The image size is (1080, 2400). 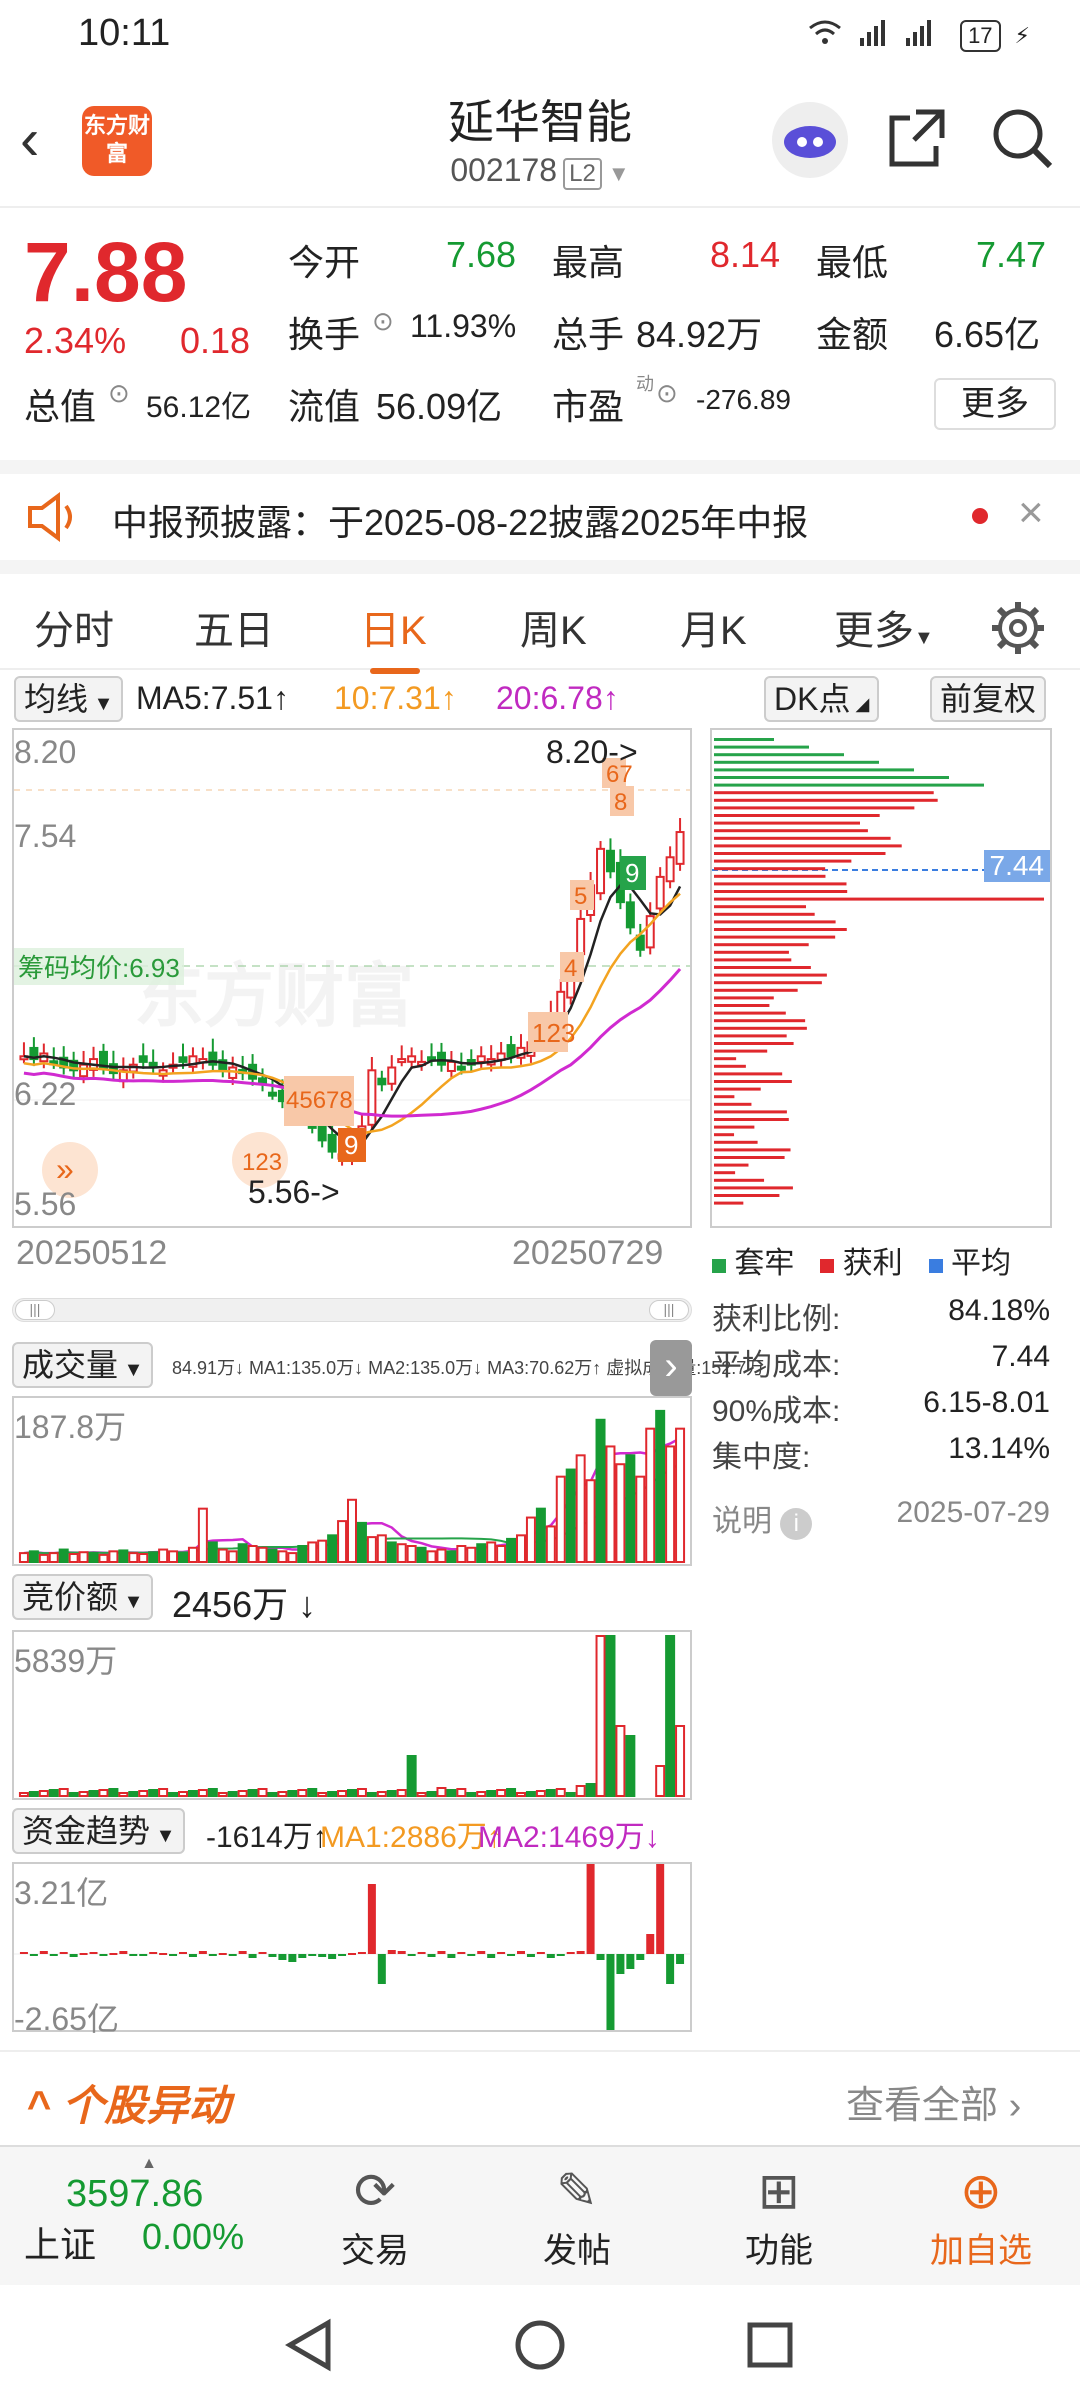 What do you see at coordinates (852, 262) in the screenshot?
I see `low-label: 最低` at bounding box center [852, 262].